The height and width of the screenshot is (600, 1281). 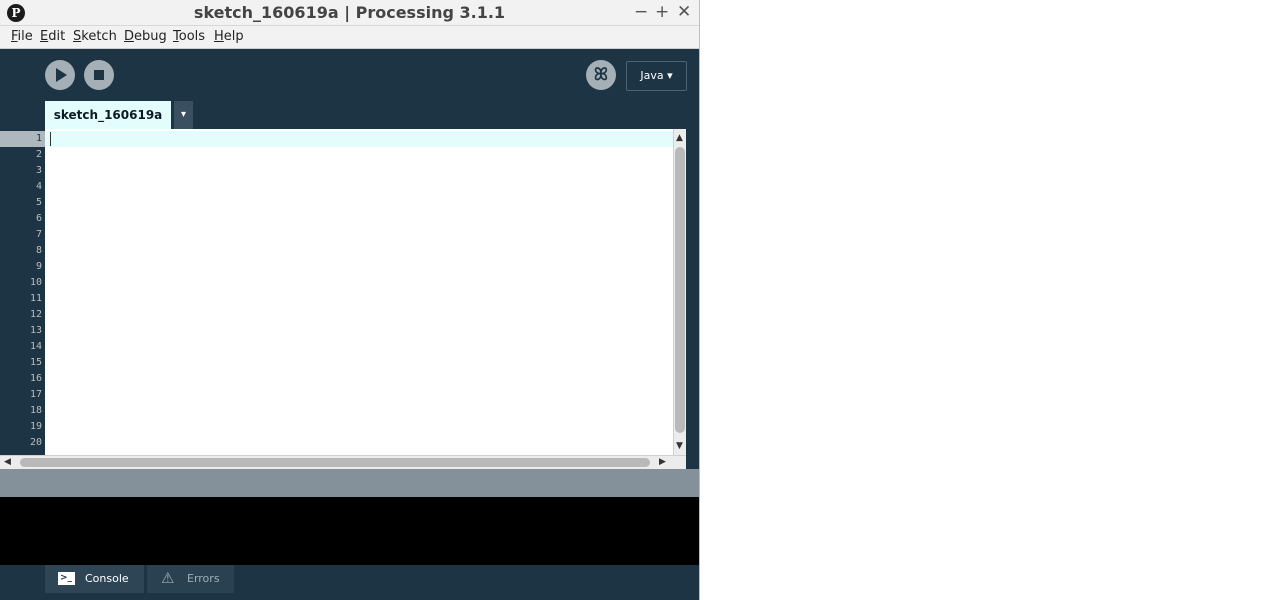 What do you see at coordinates (38, 186) in the screenshot?
I see `line-number: 4` at bounding box center [38, 186].